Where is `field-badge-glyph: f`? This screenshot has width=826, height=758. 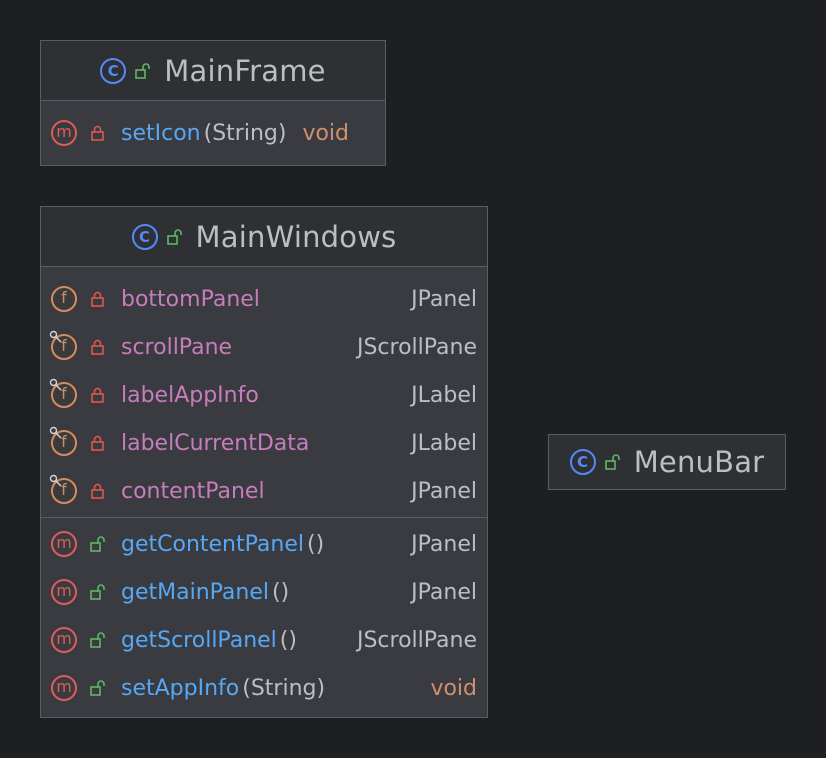 field-badge-glyph: f is located at coordinates (64, 297).